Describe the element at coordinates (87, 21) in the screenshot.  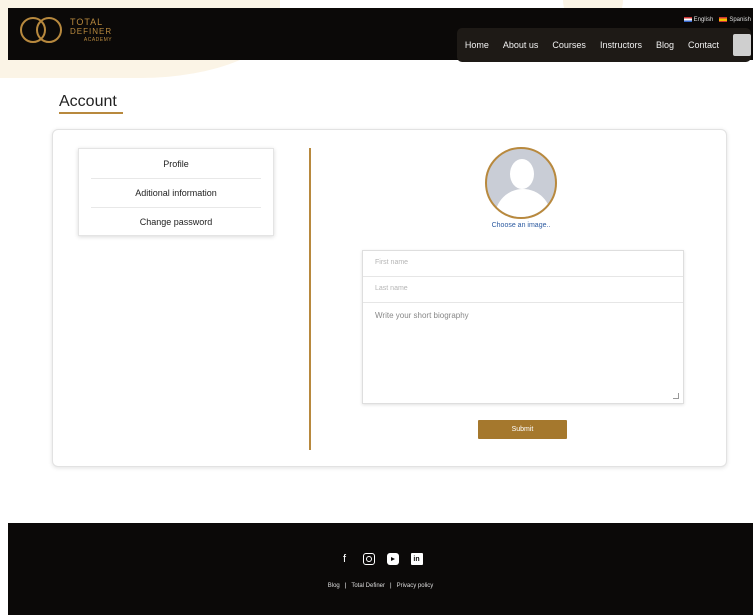
I see `logo-line1: TOTAL` at that location.